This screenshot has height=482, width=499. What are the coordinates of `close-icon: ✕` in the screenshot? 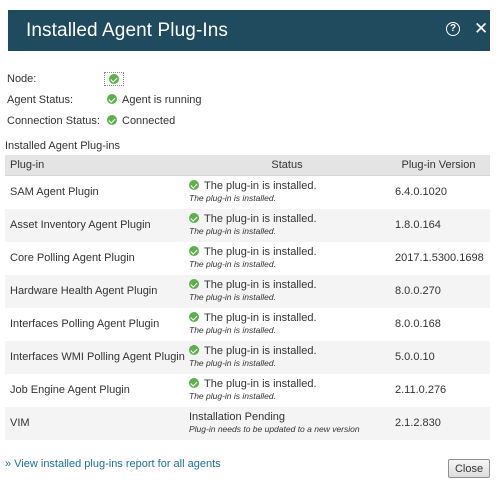 It's located at (481, 29).